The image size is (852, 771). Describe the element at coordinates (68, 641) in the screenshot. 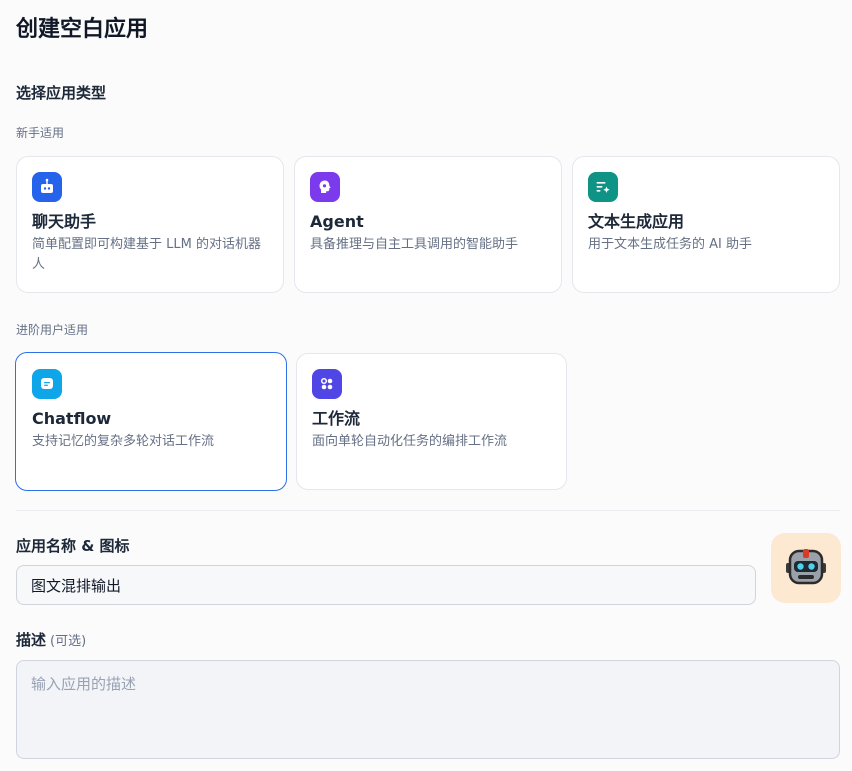

I see `optional-hint: (可选)` at that location.